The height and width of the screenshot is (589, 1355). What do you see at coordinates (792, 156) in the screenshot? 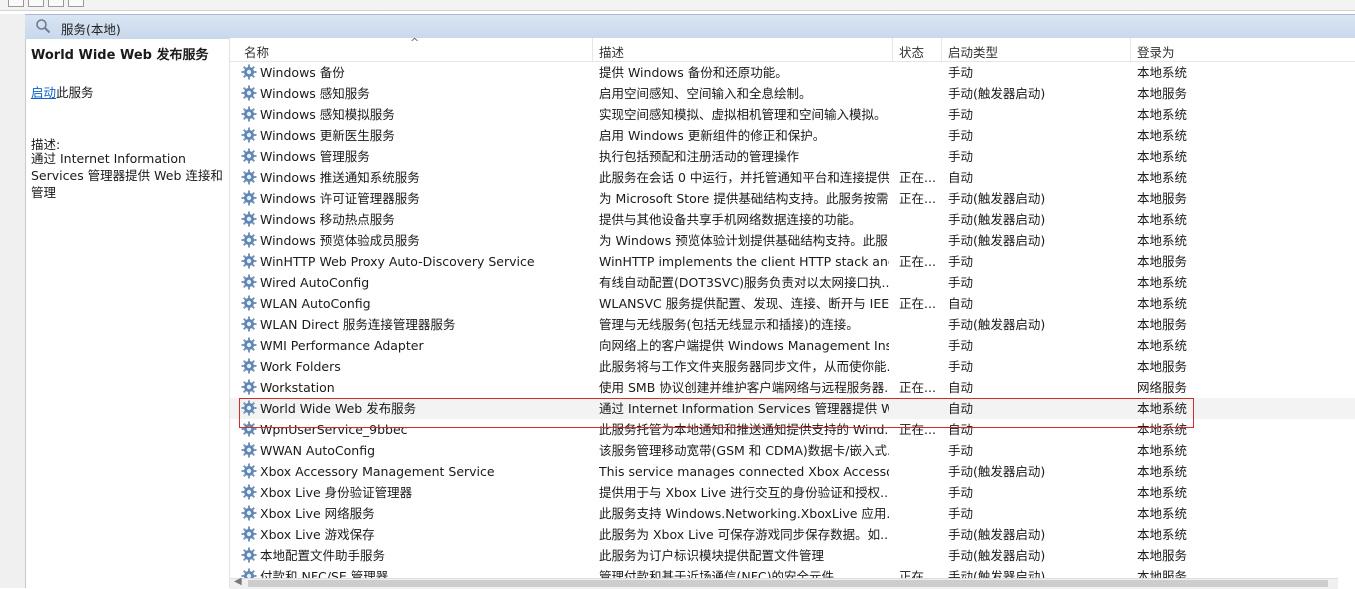
I see `table-row: Windows 管理服务 执行包括预配和注册活动的管理操作 手动 本地系统` at bounding box center [792, 156].